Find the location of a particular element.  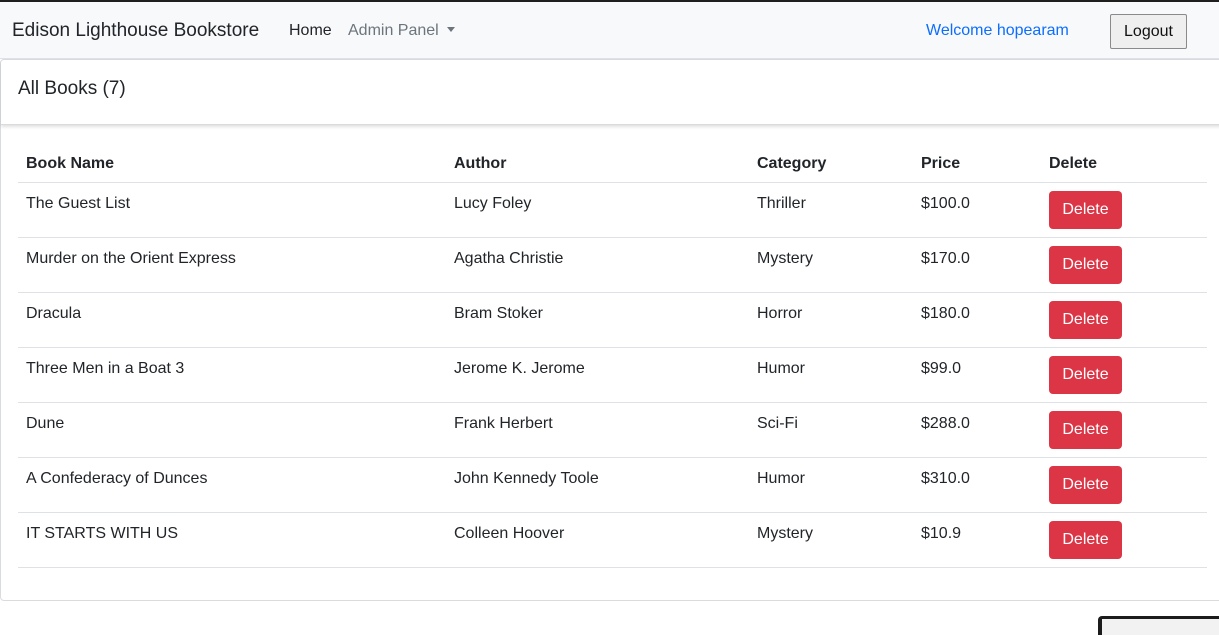

price-cell: $100.0 is located at coordinates (977, 210).